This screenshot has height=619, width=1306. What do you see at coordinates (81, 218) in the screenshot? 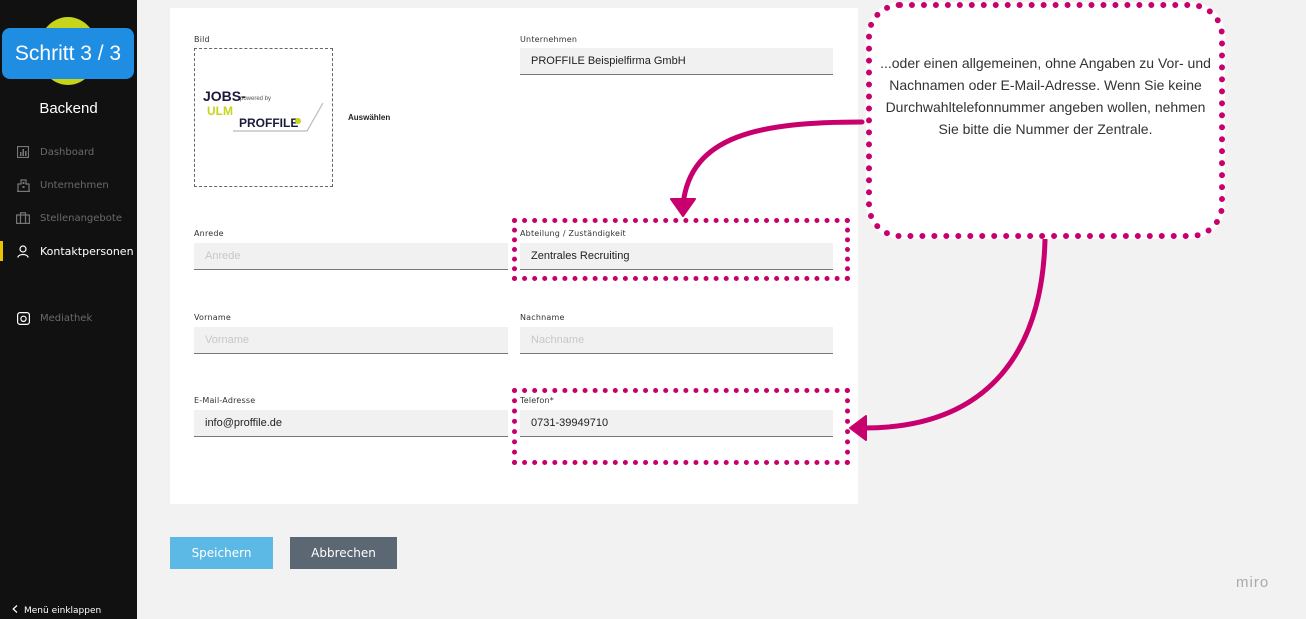
I see `sidebar-item-label: Stellenangebote` at bounding box center [81, 218].